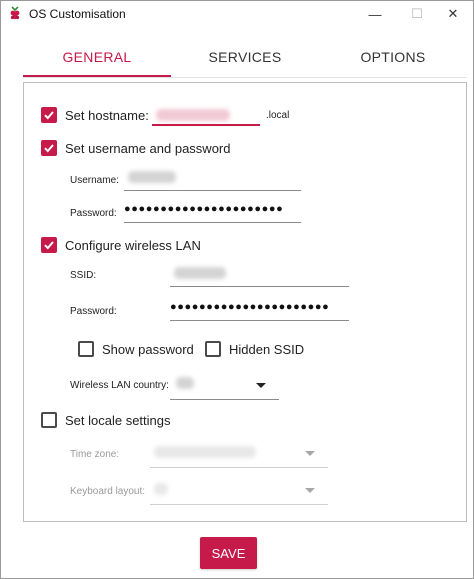 This screenshot has width=474, height=579. Describe the element at coordinates (133, 245) in the screenshot. I see `wifi-label: Configure wireless LAN` at that location.